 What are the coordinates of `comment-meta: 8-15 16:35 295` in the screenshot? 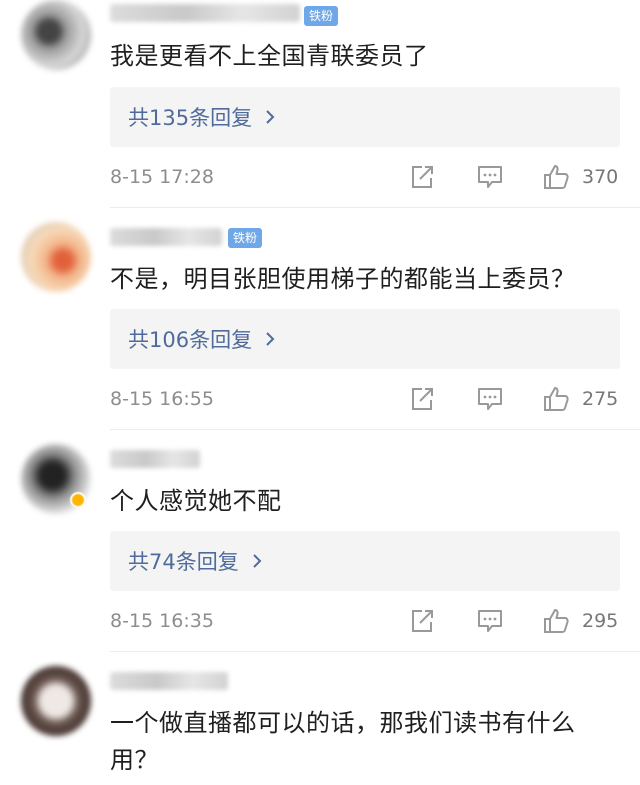 It's located at (367, 622).